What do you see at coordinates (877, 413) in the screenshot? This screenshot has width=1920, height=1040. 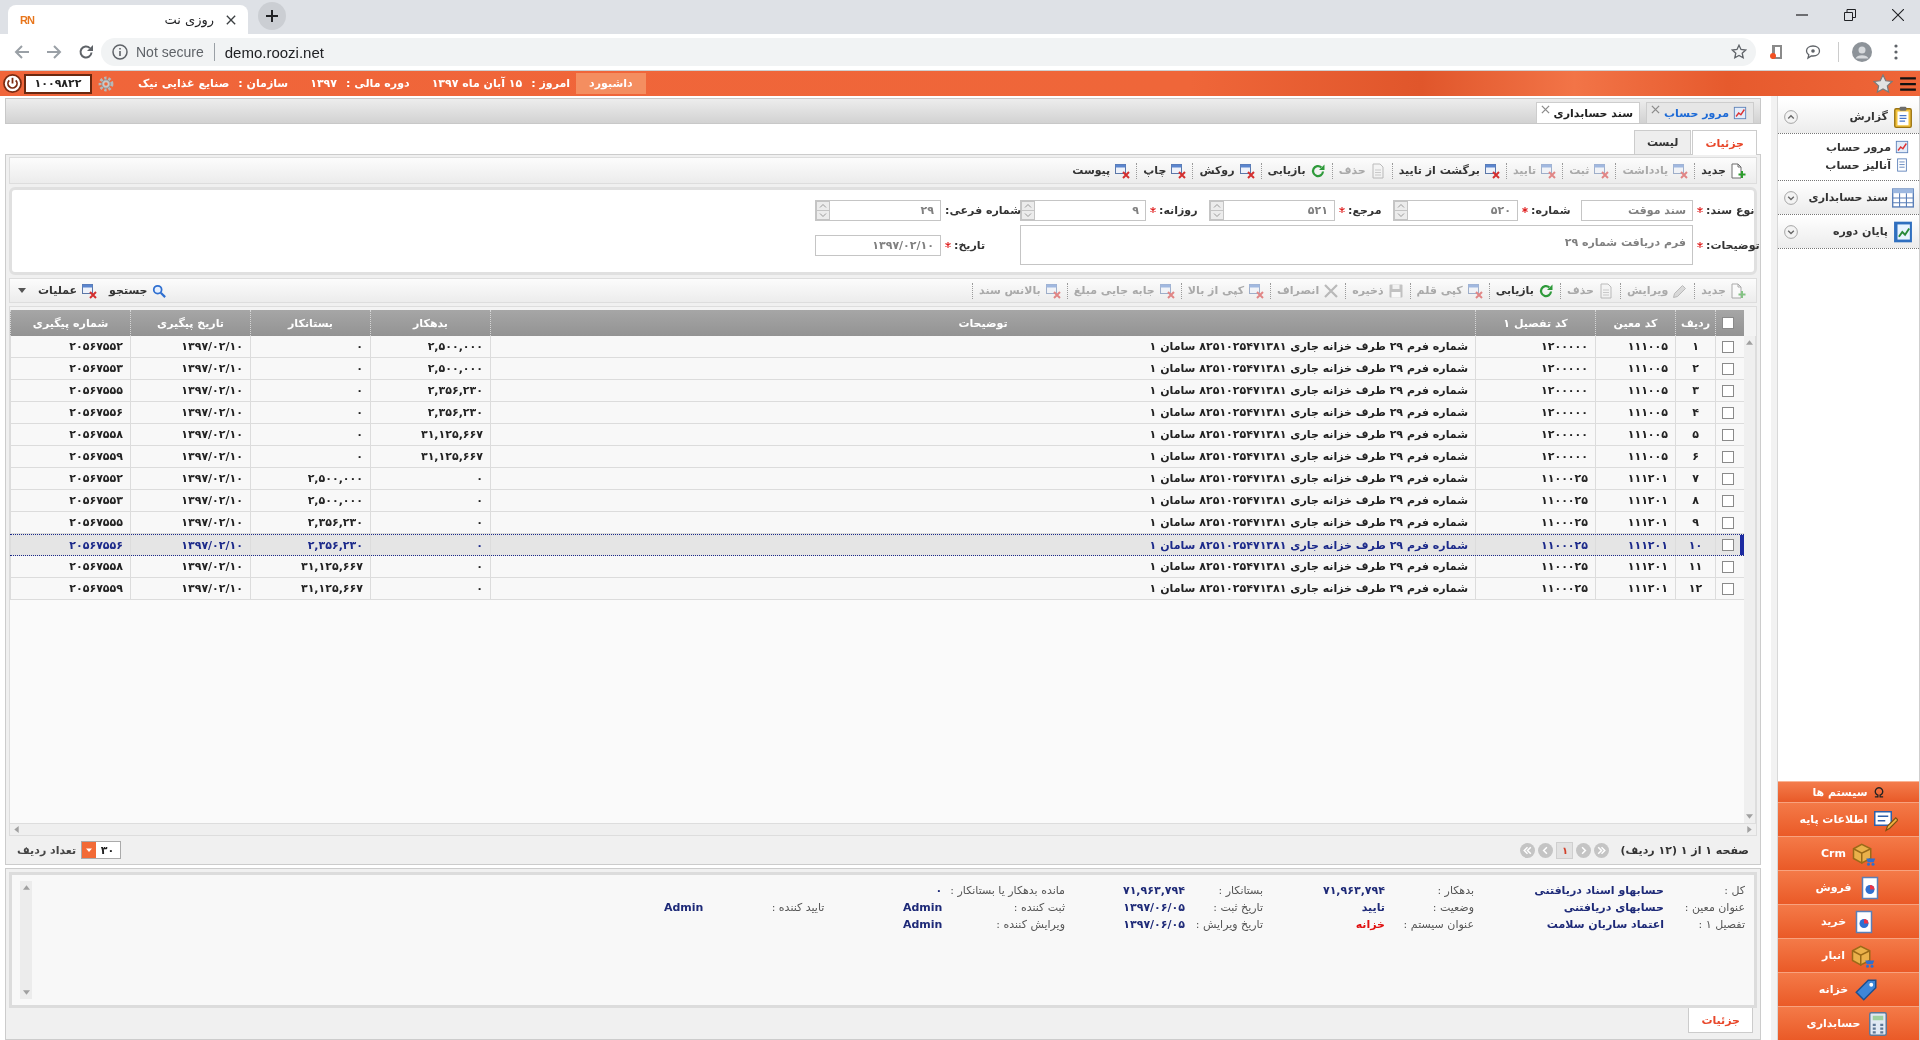 I see `table-row: ۴ ۱۱۱۰۰۵ ۱۲۰۰۰۰۰ شماره فرم ۲۹ طرف خزانه جاری ۸۲۵۱۰۲۵۴۷۱۳۸۱ سامان ۱ ۲,۳۵۶,۲۳۰ ۰ ۱۳۹۷/۰۲/۱۰ ۲۰۵۶۷۵۵۶` at bounding box center [877, 413].